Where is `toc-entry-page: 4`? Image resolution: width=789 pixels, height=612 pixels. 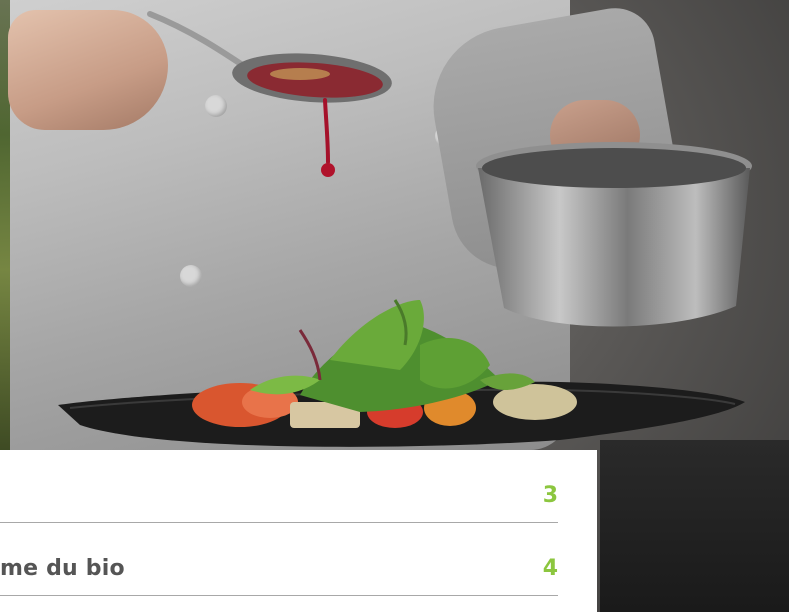 toc-entry-page: 4 is located at coordinates (550, 568).